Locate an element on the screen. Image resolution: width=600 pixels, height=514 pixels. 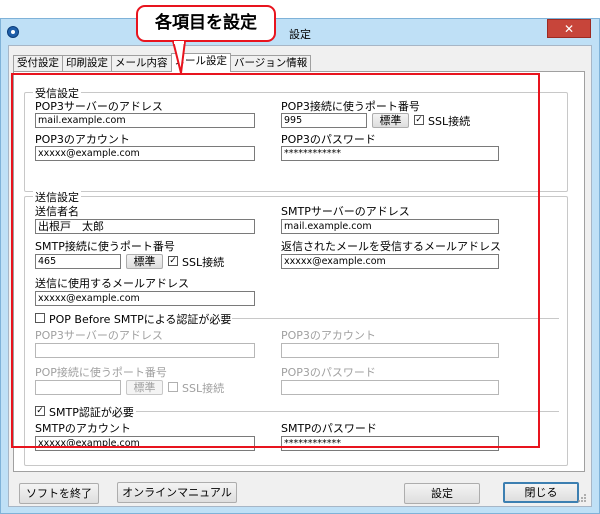
tab-version-info: バージョン情報 is located at coordinates (271, 63).